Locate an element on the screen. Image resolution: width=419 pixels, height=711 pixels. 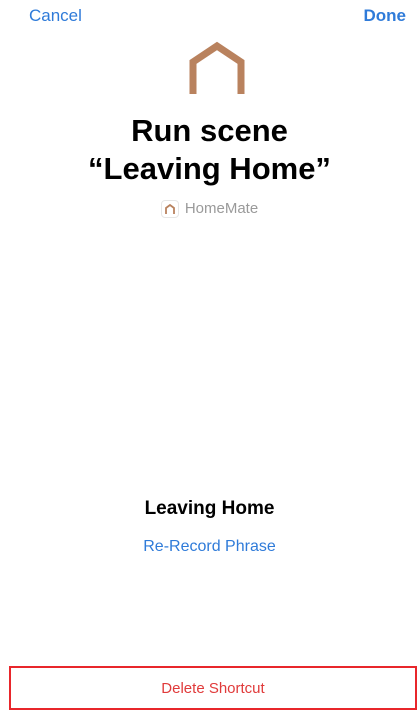
app-attribution: HomeMate is located at coordinates (209, 209).